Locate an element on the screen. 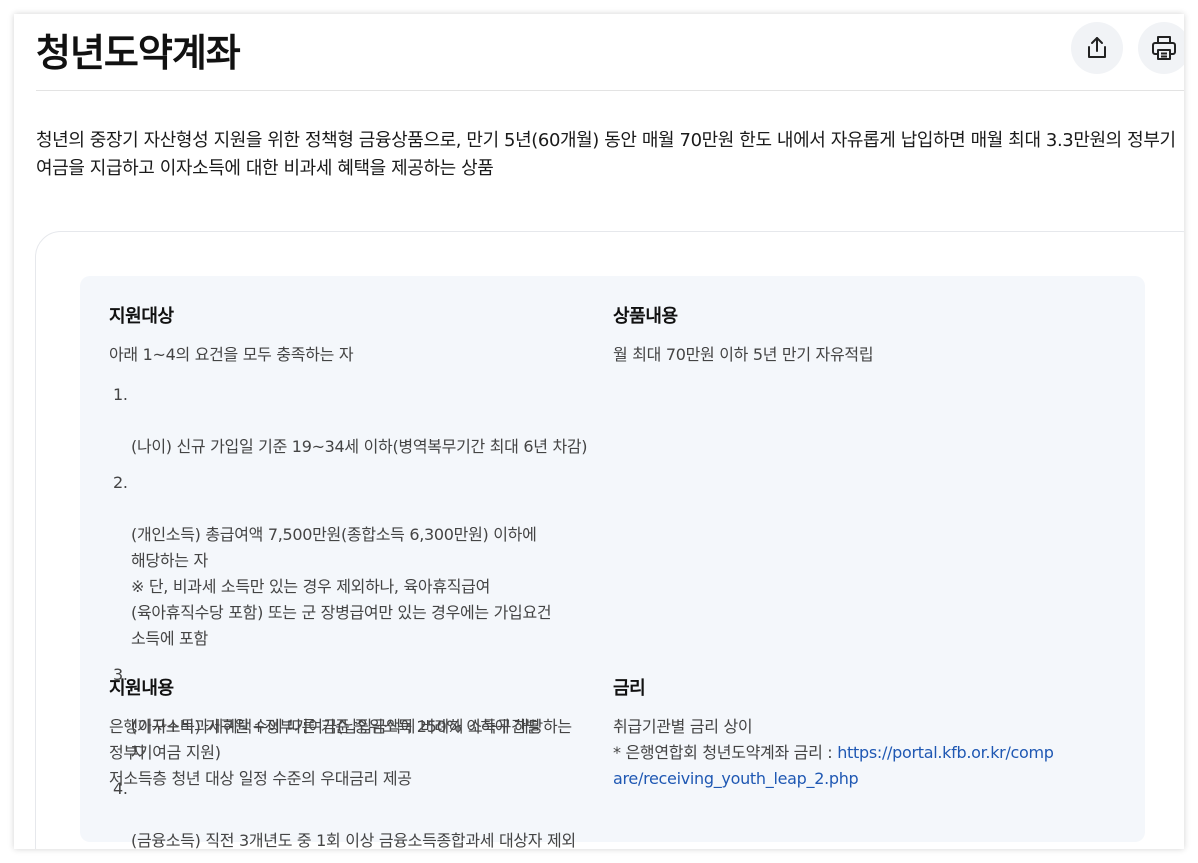 This screenshot has width=1198, height=863. rate-line: 취급기관별 금리 상이 is located at coordinates (683, 726).